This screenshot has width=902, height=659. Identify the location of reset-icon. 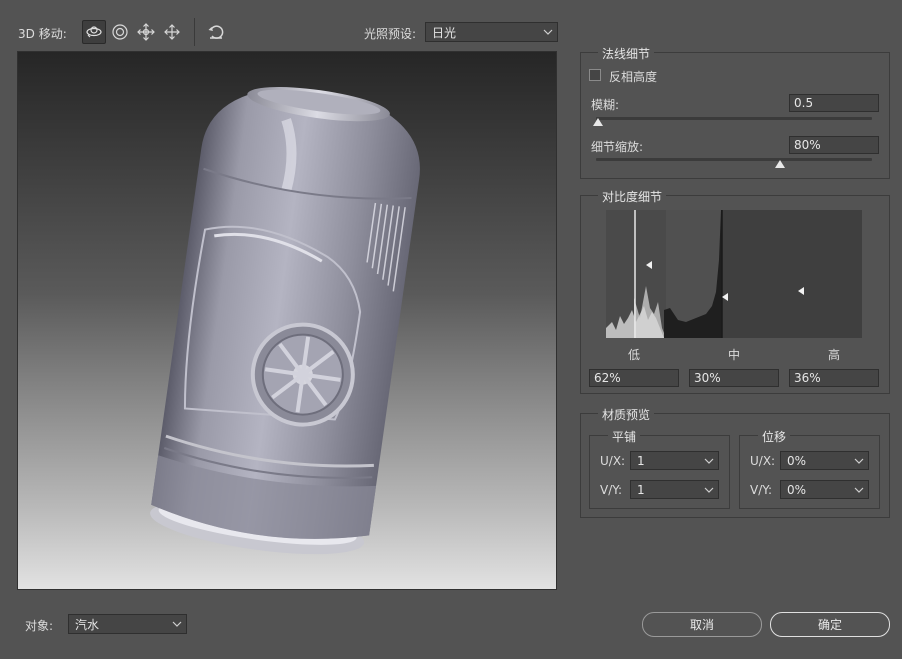
(216, 32).